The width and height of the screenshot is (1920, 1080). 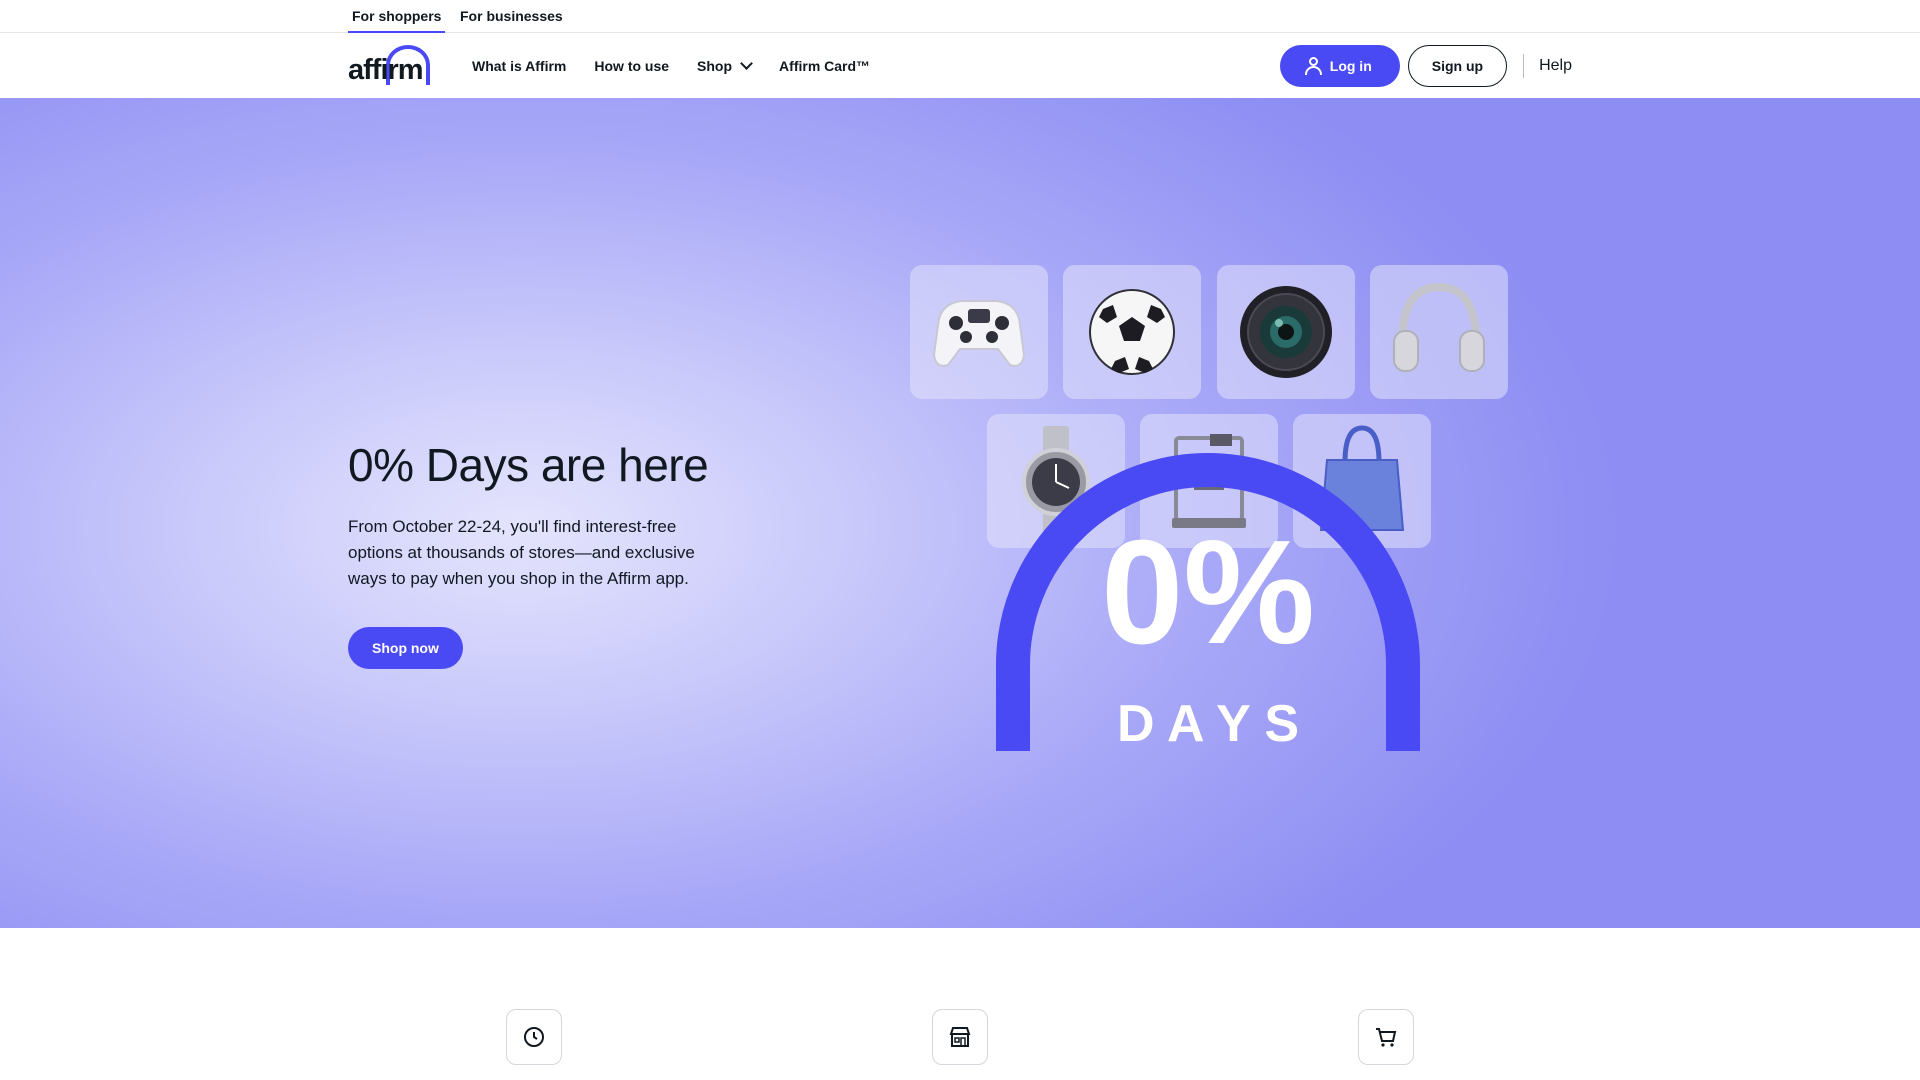 I want to click on nav-label: Shop, so click(x=715, y=65).